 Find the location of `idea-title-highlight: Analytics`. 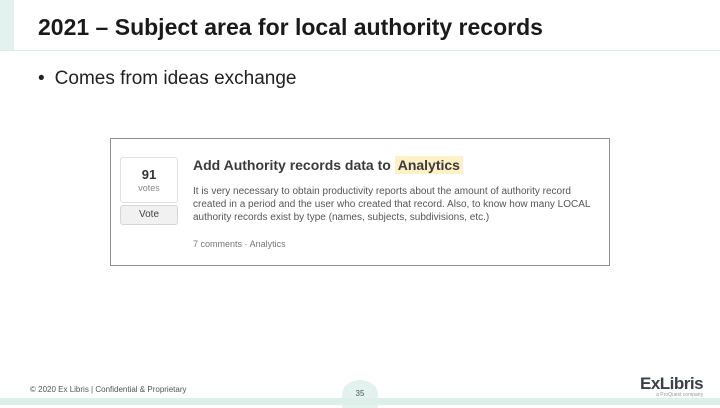

idea-title-highlight: Analytics is located at coordinates (428, 165).